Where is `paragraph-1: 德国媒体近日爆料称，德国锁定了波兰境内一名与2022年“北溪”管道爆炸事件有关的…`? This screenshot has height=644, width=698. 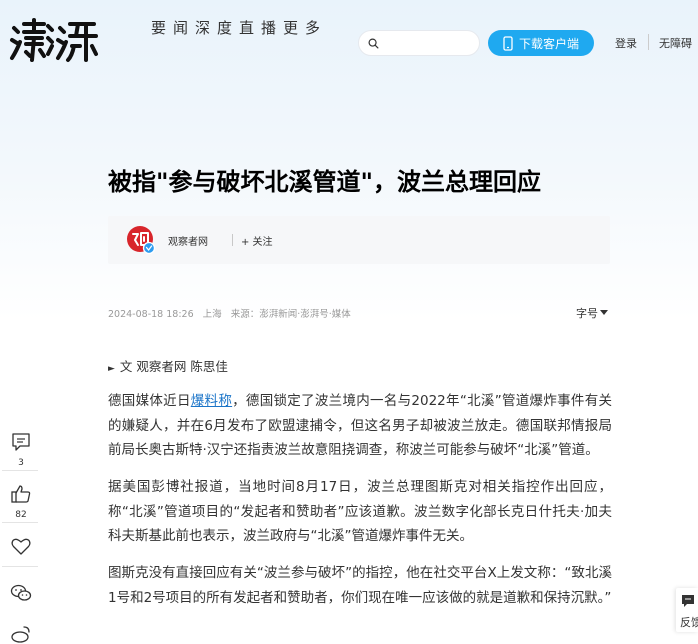 paragraph-1: 德国媒体近日爆料称，德国锁定了波兰境内一名与2022年“北溪”管道爆炸事件有关的… is located at coordinates (360, 426).